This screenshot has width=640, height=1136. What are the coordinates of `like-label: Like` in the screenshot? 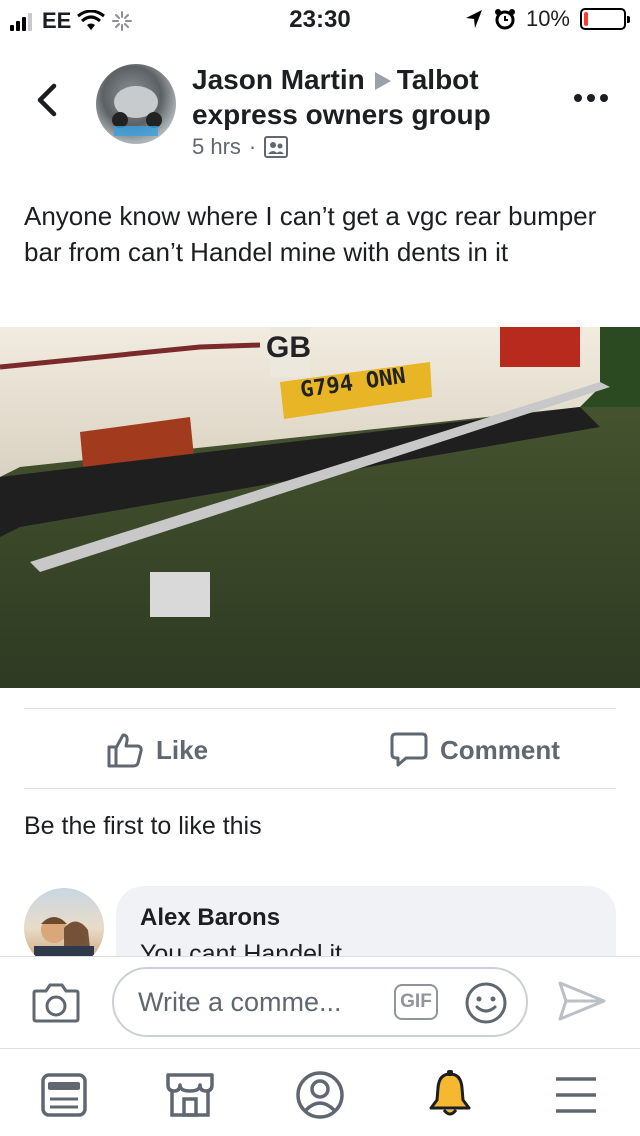 It's located at (182, 749).